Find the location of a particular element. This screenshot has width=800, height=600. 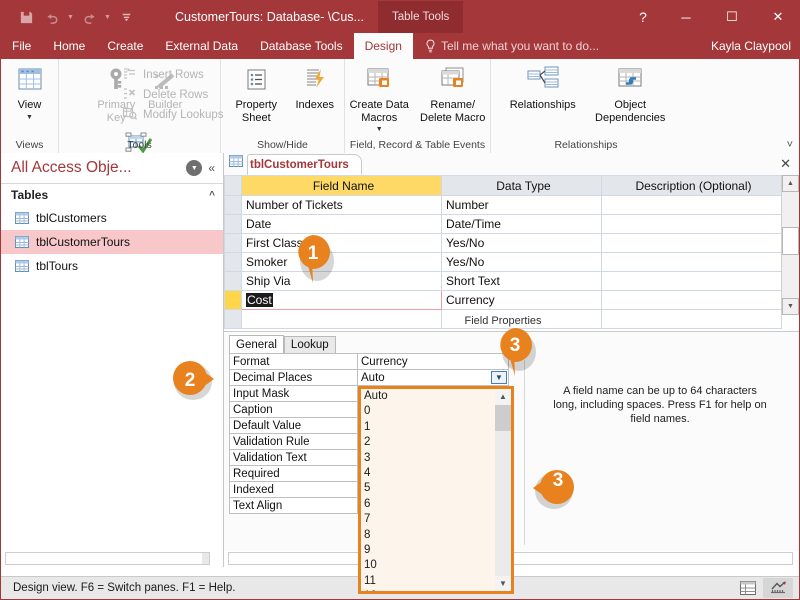

cell-field-name: Date is located at coordinates (341, 224).